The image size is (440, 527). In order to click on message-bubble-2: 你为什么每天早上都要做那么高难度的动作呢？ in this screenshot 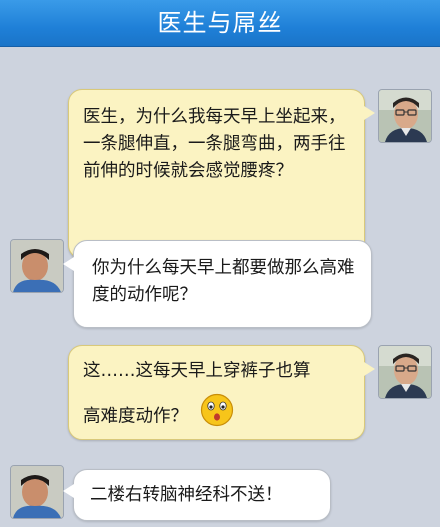, I will do `click(217, 284)`.